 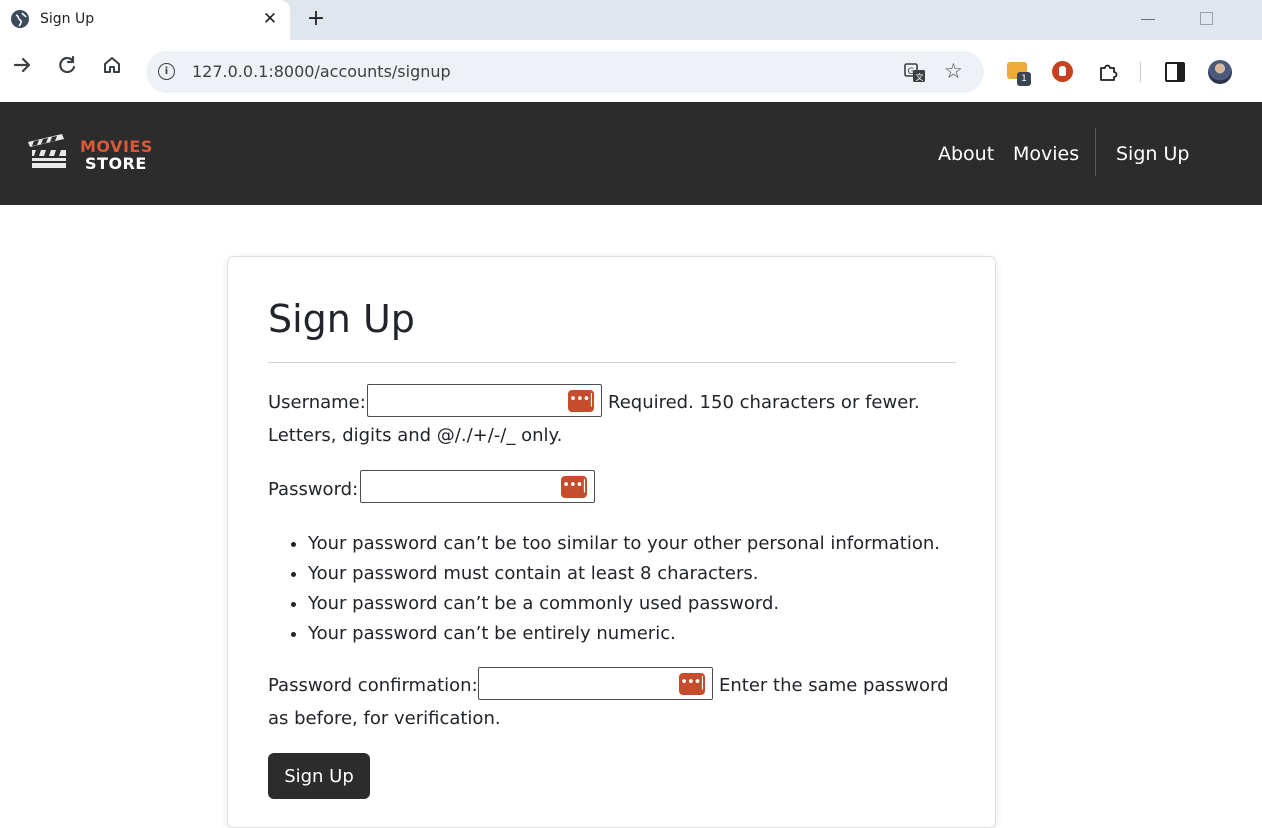 What do you see at coordinates (631, 20) in the screenshot?
I see `browser-tabstrip: Sign Up ✕ +` at bounding box center [631, 20].